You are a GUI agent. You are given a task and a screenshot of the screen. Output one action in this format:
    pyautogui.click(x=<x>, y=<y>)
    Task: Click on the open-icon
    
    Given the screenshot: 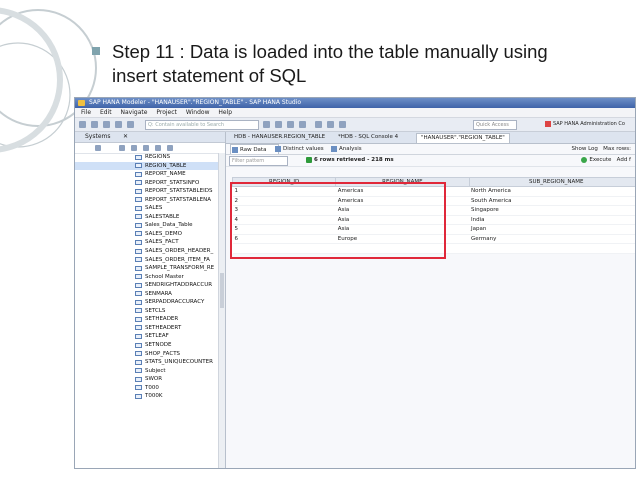 What is the action you would take?
    pyautogui.click(x=118, y=124)
    